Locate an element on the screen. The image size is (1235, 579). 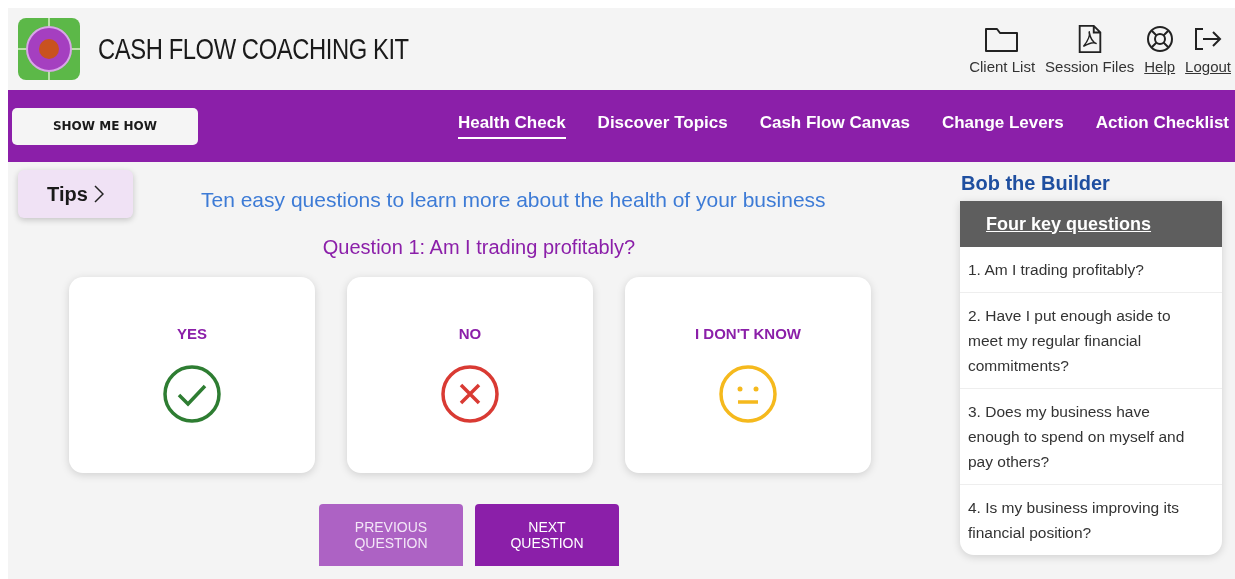
nav-tab: Change Levers is located at coordinates (1002, 126).